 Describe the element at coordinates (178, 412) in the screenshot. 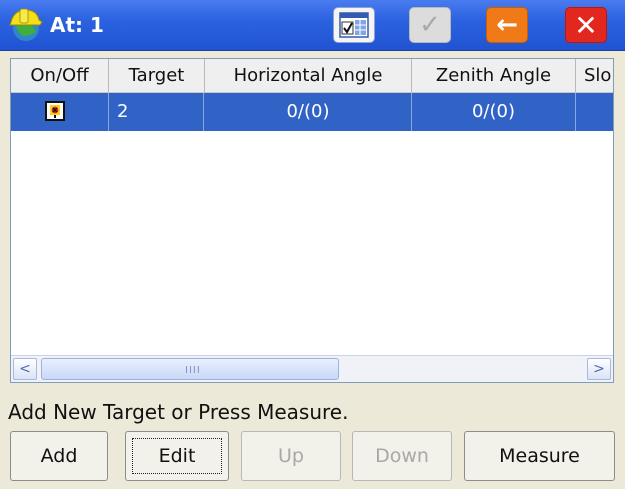

I see `status-message: Add New Target or Press Measure.` at that location.